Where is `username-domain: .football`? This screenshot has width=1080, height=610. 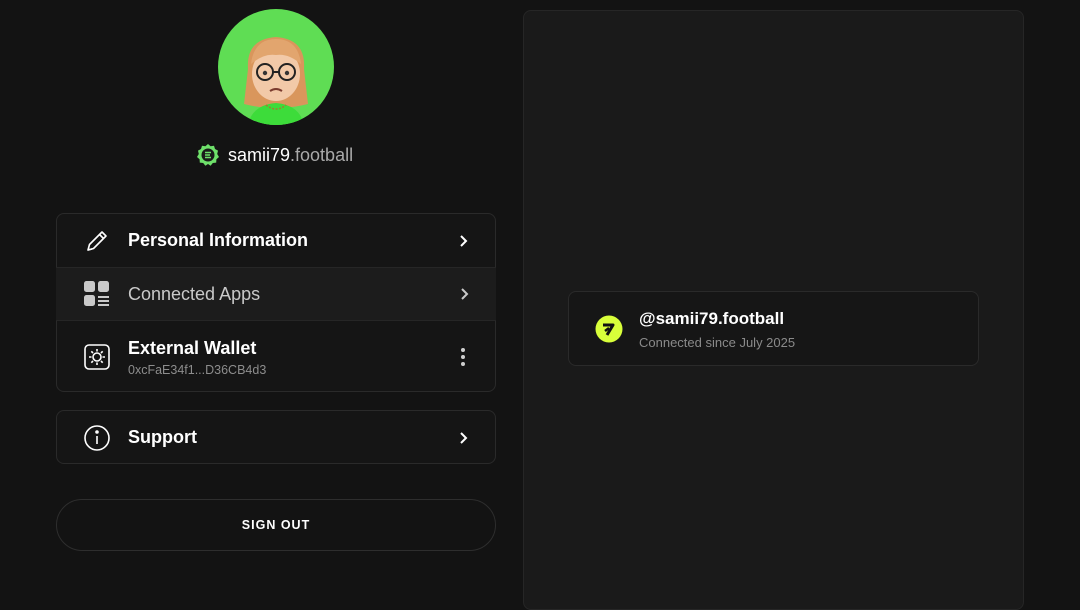
username-domain: .football is located at coordinates (322, 154).